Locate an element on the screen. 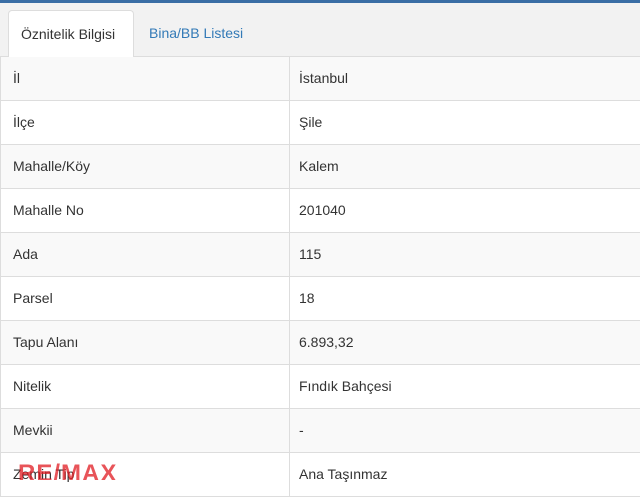 The height and width of the screenshot is (497, 640). row-value: 18 is located at coordinates (307, 298).